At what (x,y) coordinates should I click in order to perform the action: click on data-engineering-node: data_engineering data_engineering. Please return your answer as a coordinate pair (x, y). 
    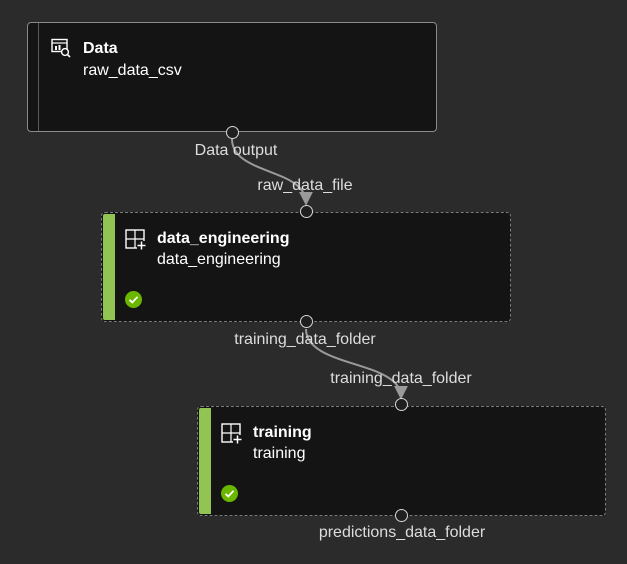
    Looking at the image, I should click on (306, 267).